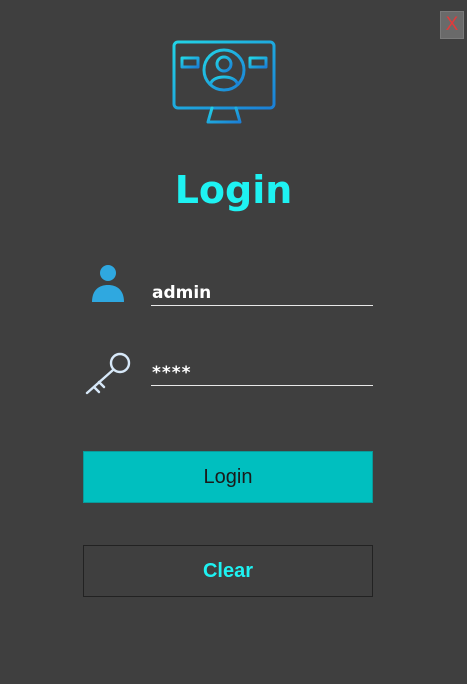 This screenshot has height=684, width=467. What do you see at coordinates (108, 283) in the screenshot?
I see `user-icon` at bounding box center [108, 283].